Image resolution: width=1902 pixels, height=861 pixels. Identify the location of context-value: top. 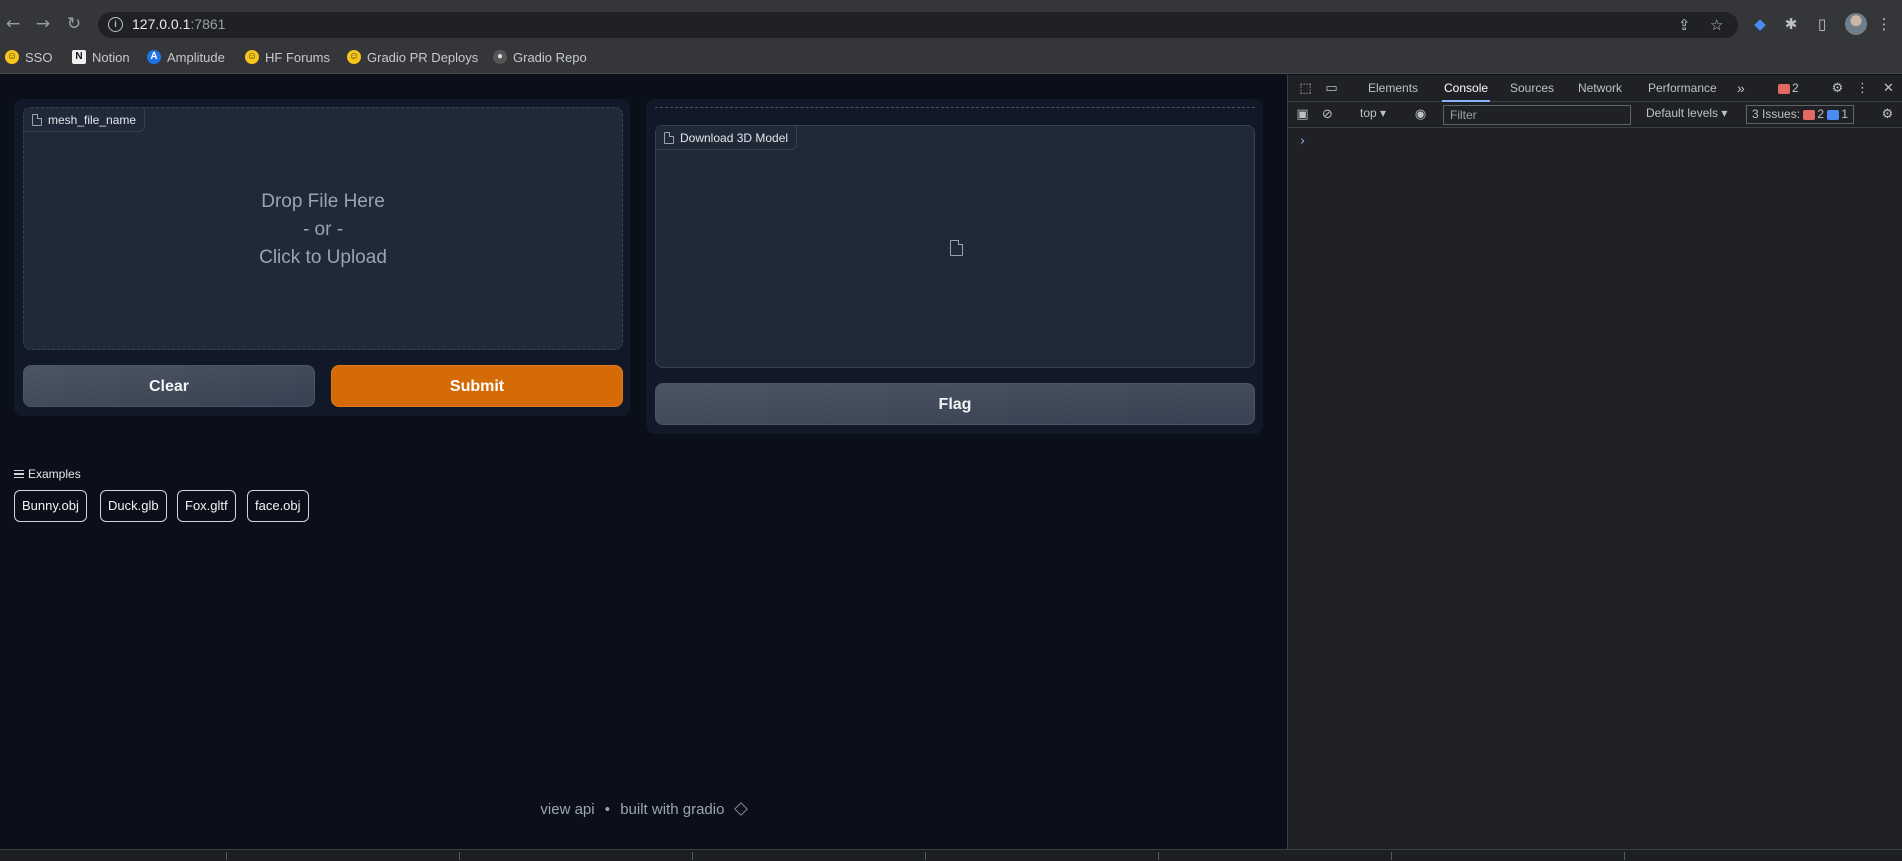
(1368, 113).